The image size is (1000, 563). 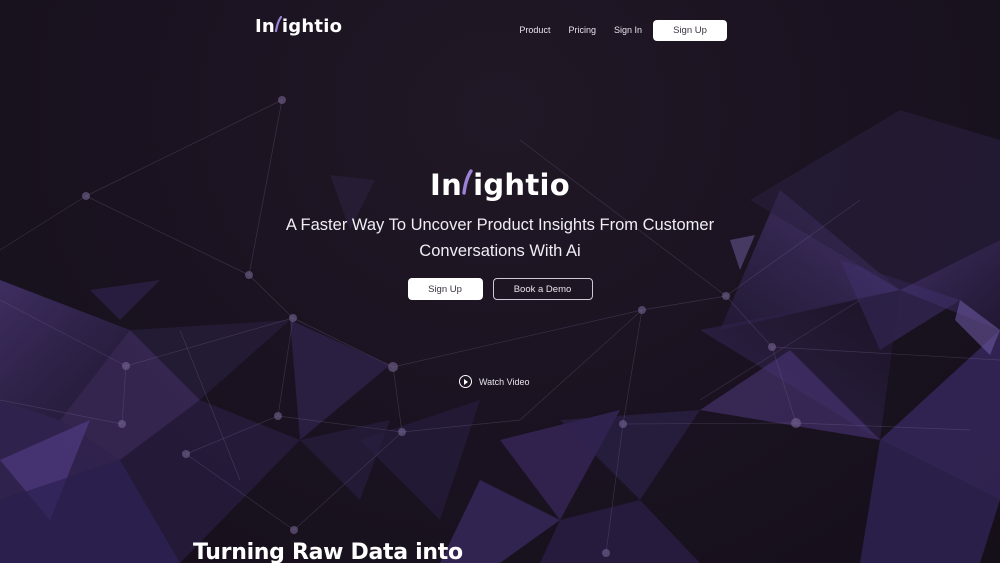 I want to click on hero-sign-up-button: Sign Up, so click(x=445, y=289).